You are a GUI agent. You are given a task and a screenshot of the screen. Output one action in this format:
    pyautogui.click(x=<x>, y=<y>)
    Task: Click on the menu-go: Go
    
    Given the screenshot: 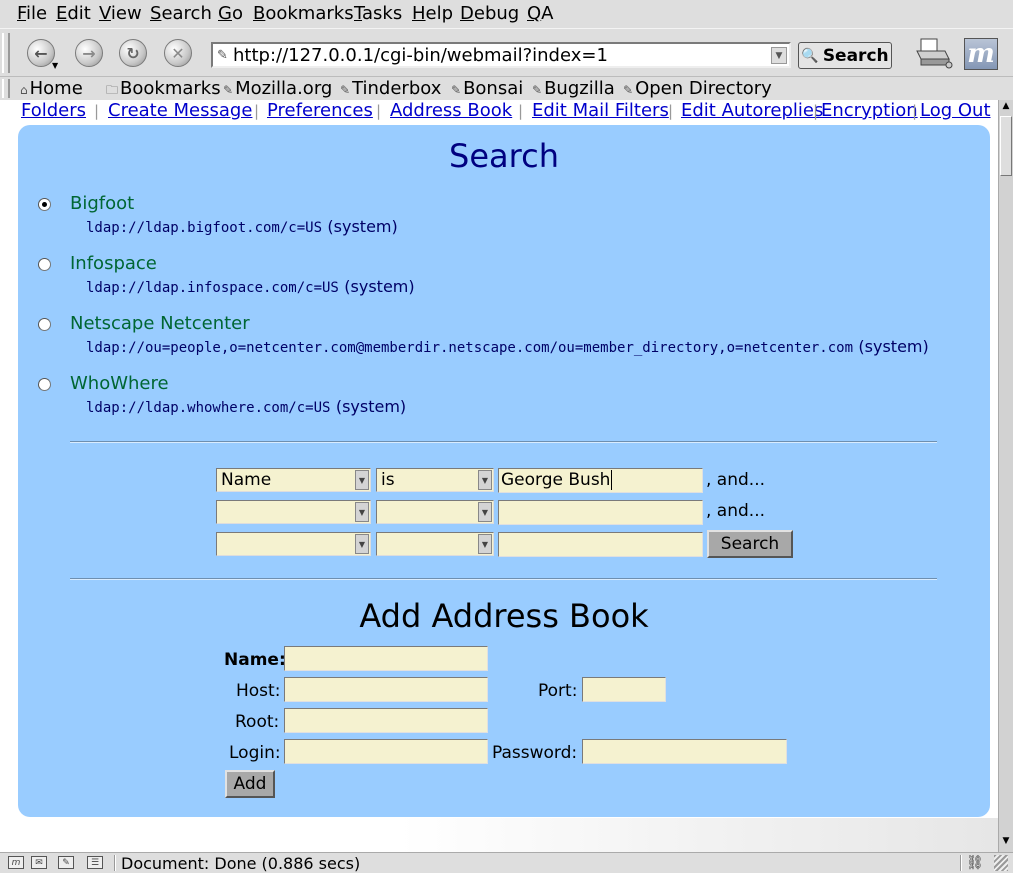 What is the action you would take?
    pyautogui.click(x=230, y=13)
    